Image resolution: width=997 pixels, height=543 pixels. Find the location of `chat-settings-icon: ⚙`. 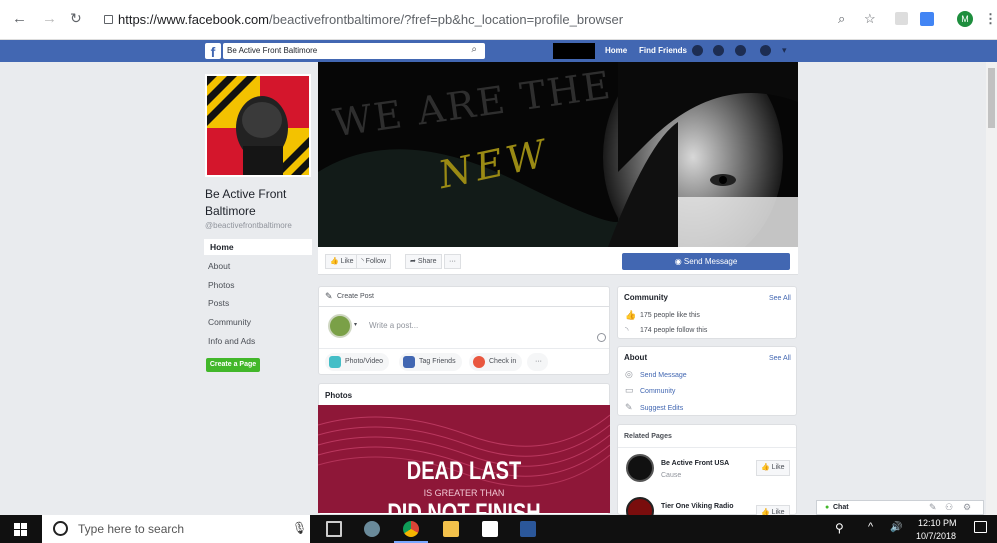

chat-settings-icon: ⚙ is located at coordinates (967, 507).